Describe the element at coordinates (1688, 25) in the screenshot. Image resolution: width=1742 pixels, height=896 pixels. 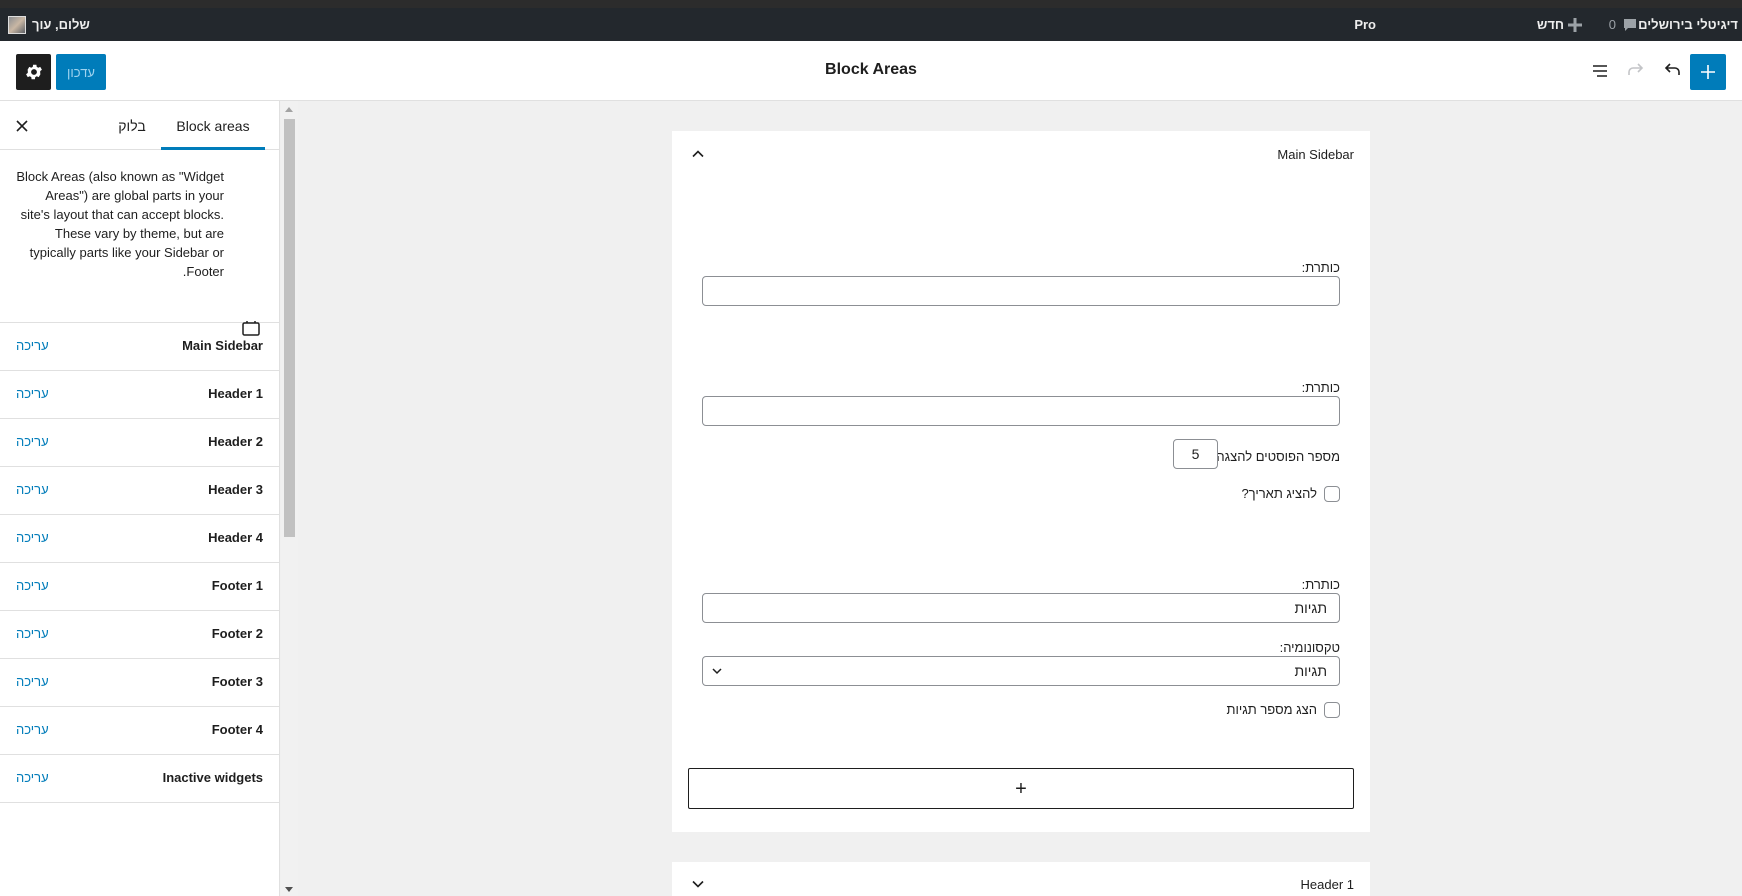
I see `site-name-link: דיגיטלי בירושלים` at that location.